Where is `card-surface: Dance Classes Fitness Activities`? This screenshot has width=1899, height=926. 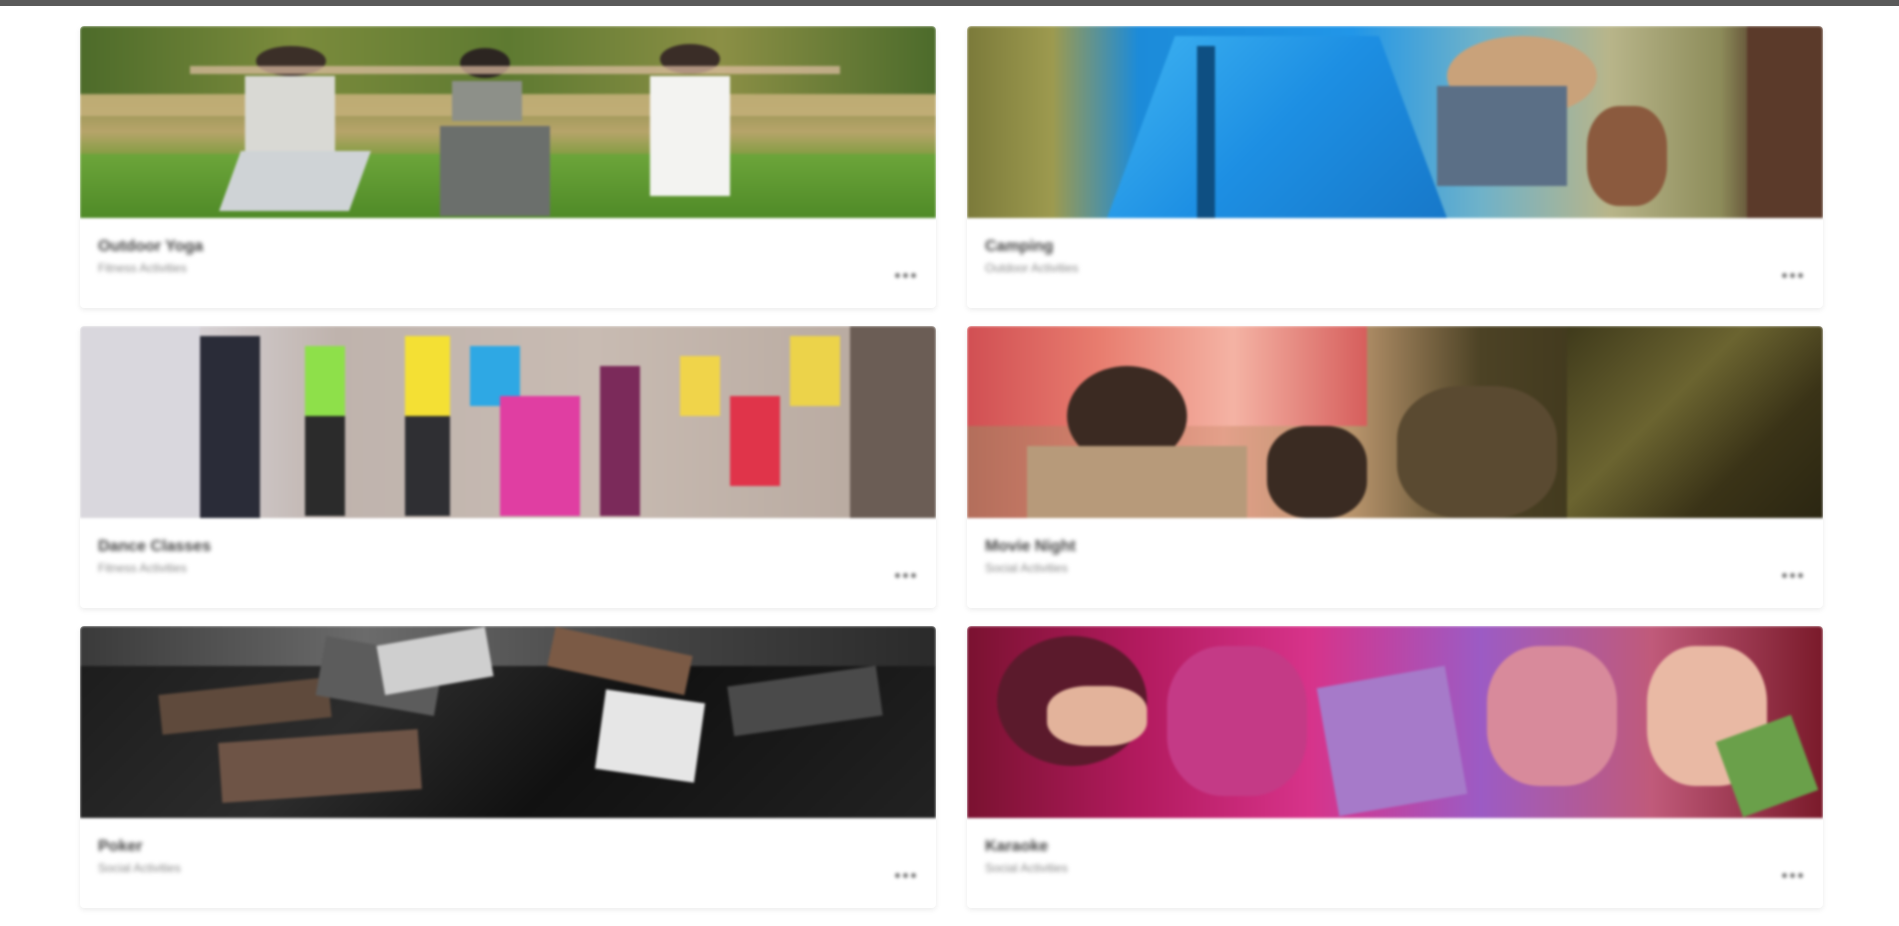 card-surface: Dance Classes Fitness Activities is located at coordinates (508, 467).